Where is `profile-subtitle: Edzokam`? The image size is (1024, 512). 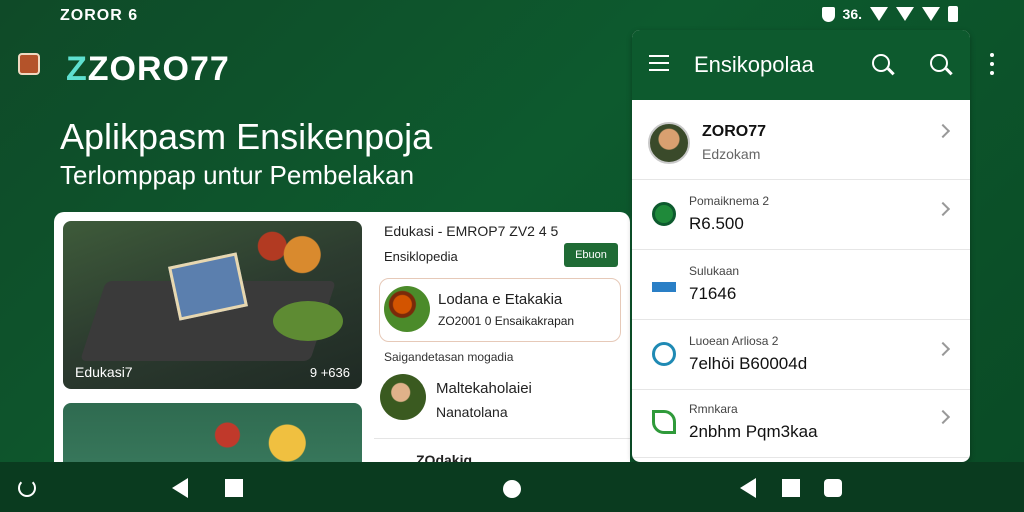 profile-subtitle: Edzokam is located at coordinates (731, 154).